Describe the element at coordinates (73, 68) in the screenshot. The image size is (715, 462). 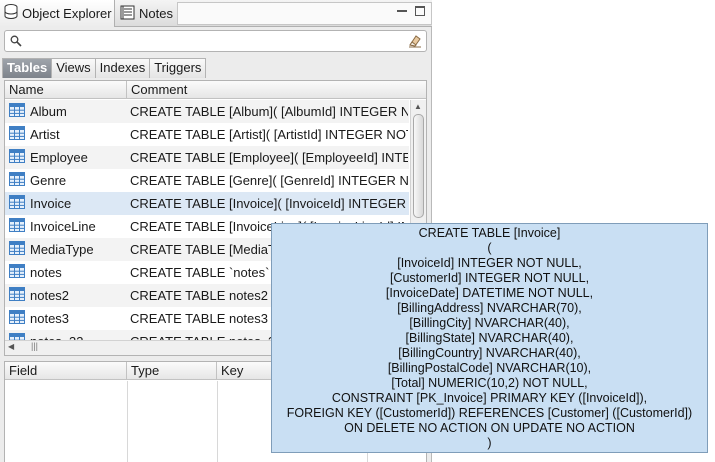
I see `tab-views: Views` at that location.